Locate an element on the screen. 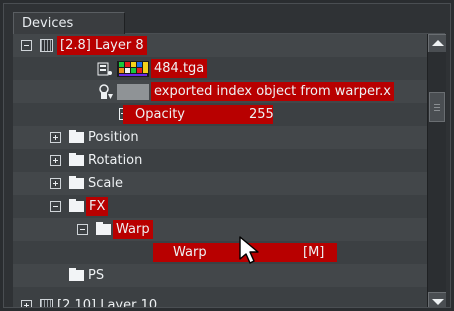  tree-row-warp-param: Warp [M] is located at coordinates (220, 252).